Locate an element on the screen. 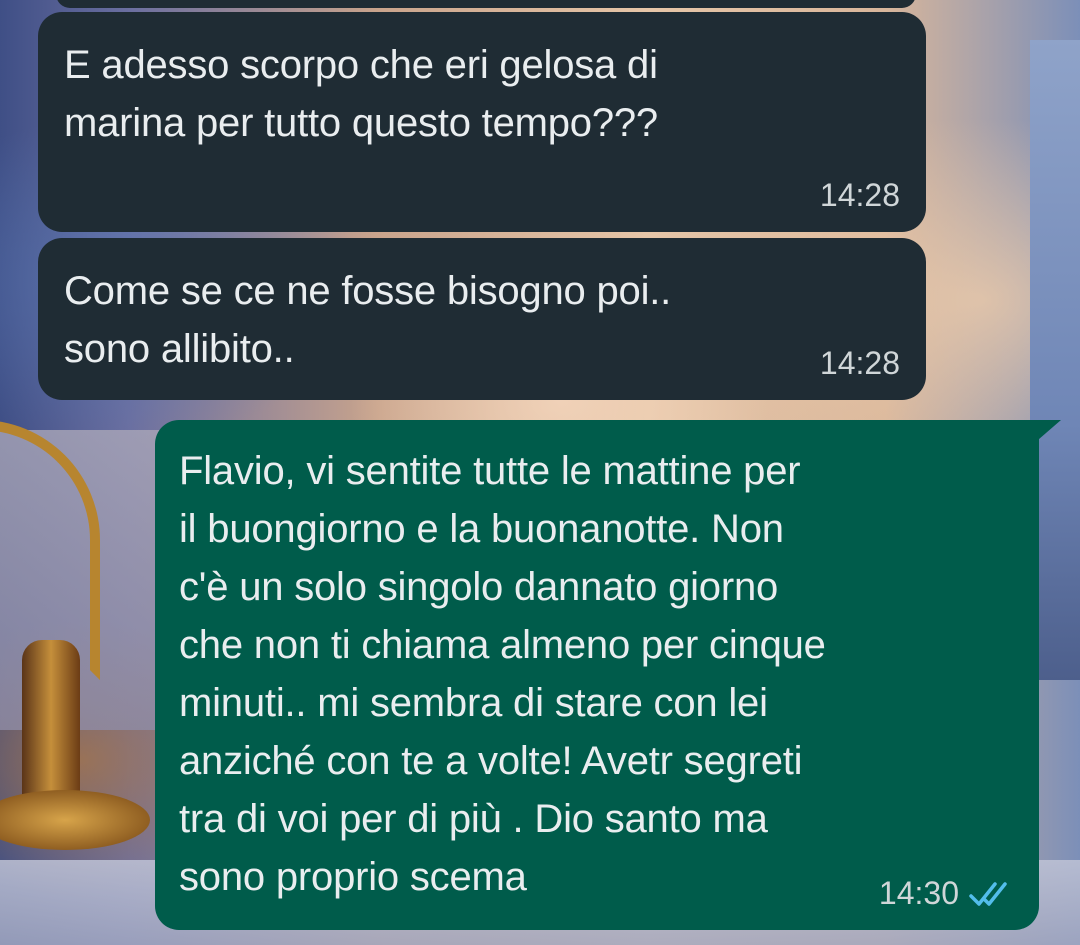  message-meta: 14:30 is located at coordinates (946, 893).